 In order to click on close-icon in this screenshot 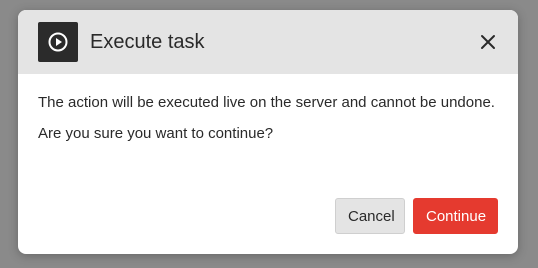, I will do `click(488, 42)`.